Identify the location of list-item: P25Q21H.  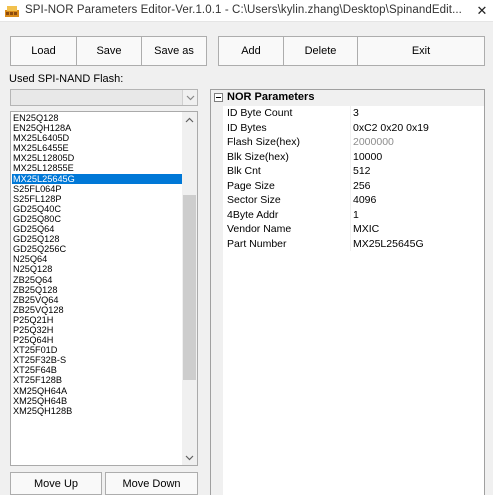
(97, 320).